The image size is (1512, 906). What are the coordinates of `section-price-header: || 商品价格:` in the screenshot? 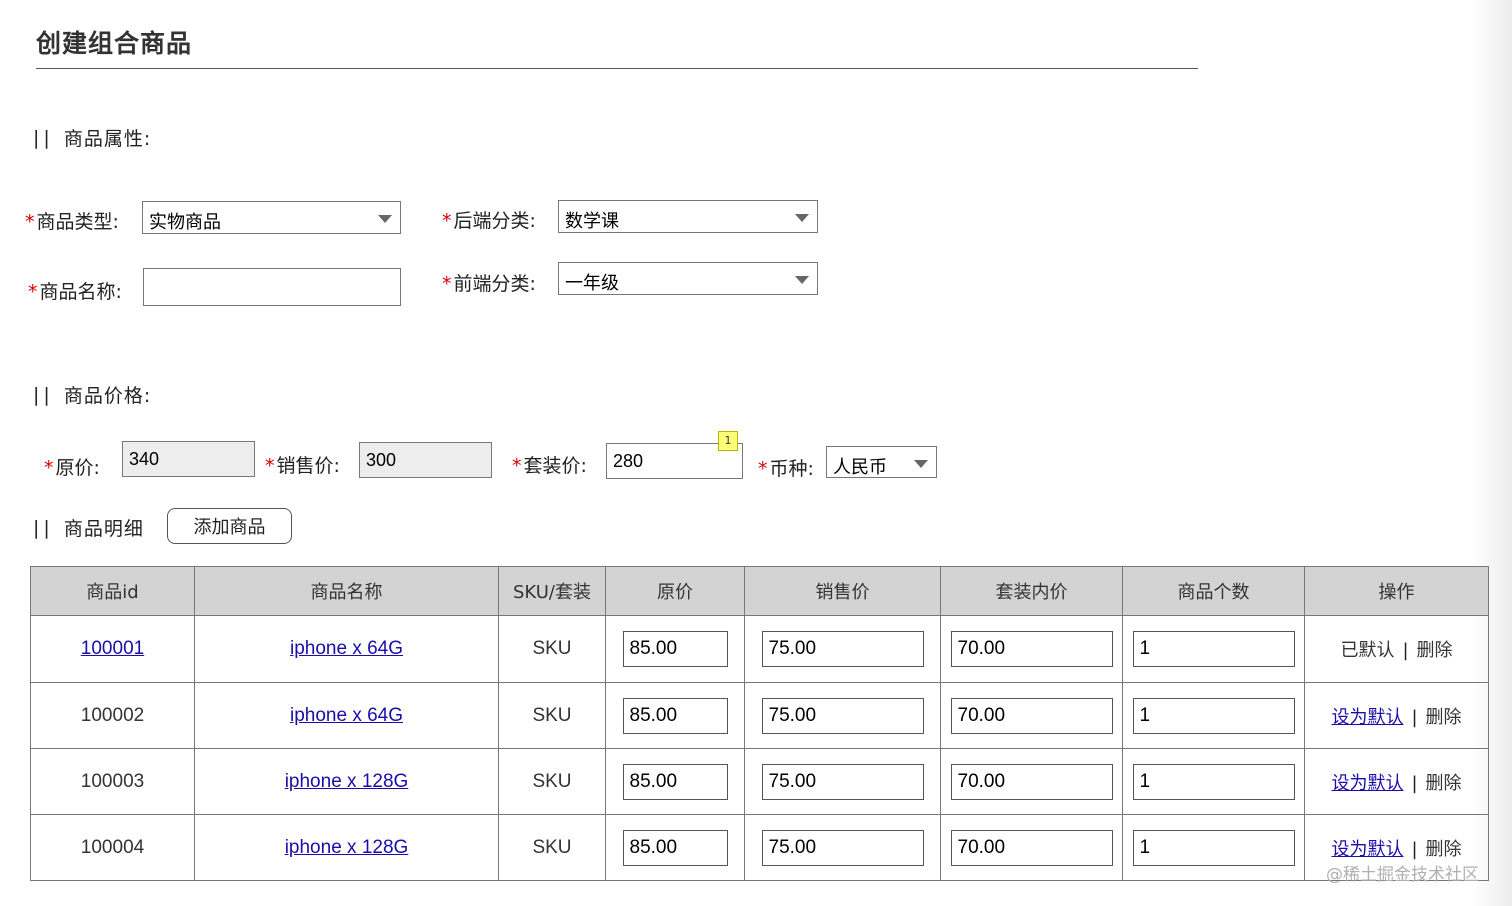 It's located at (92, 394).